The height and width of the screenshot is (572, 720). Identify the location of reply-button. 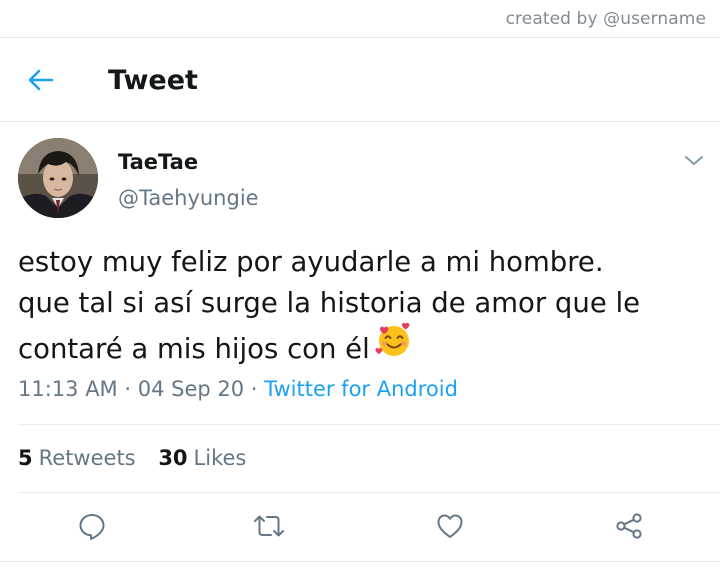
(92, 526).